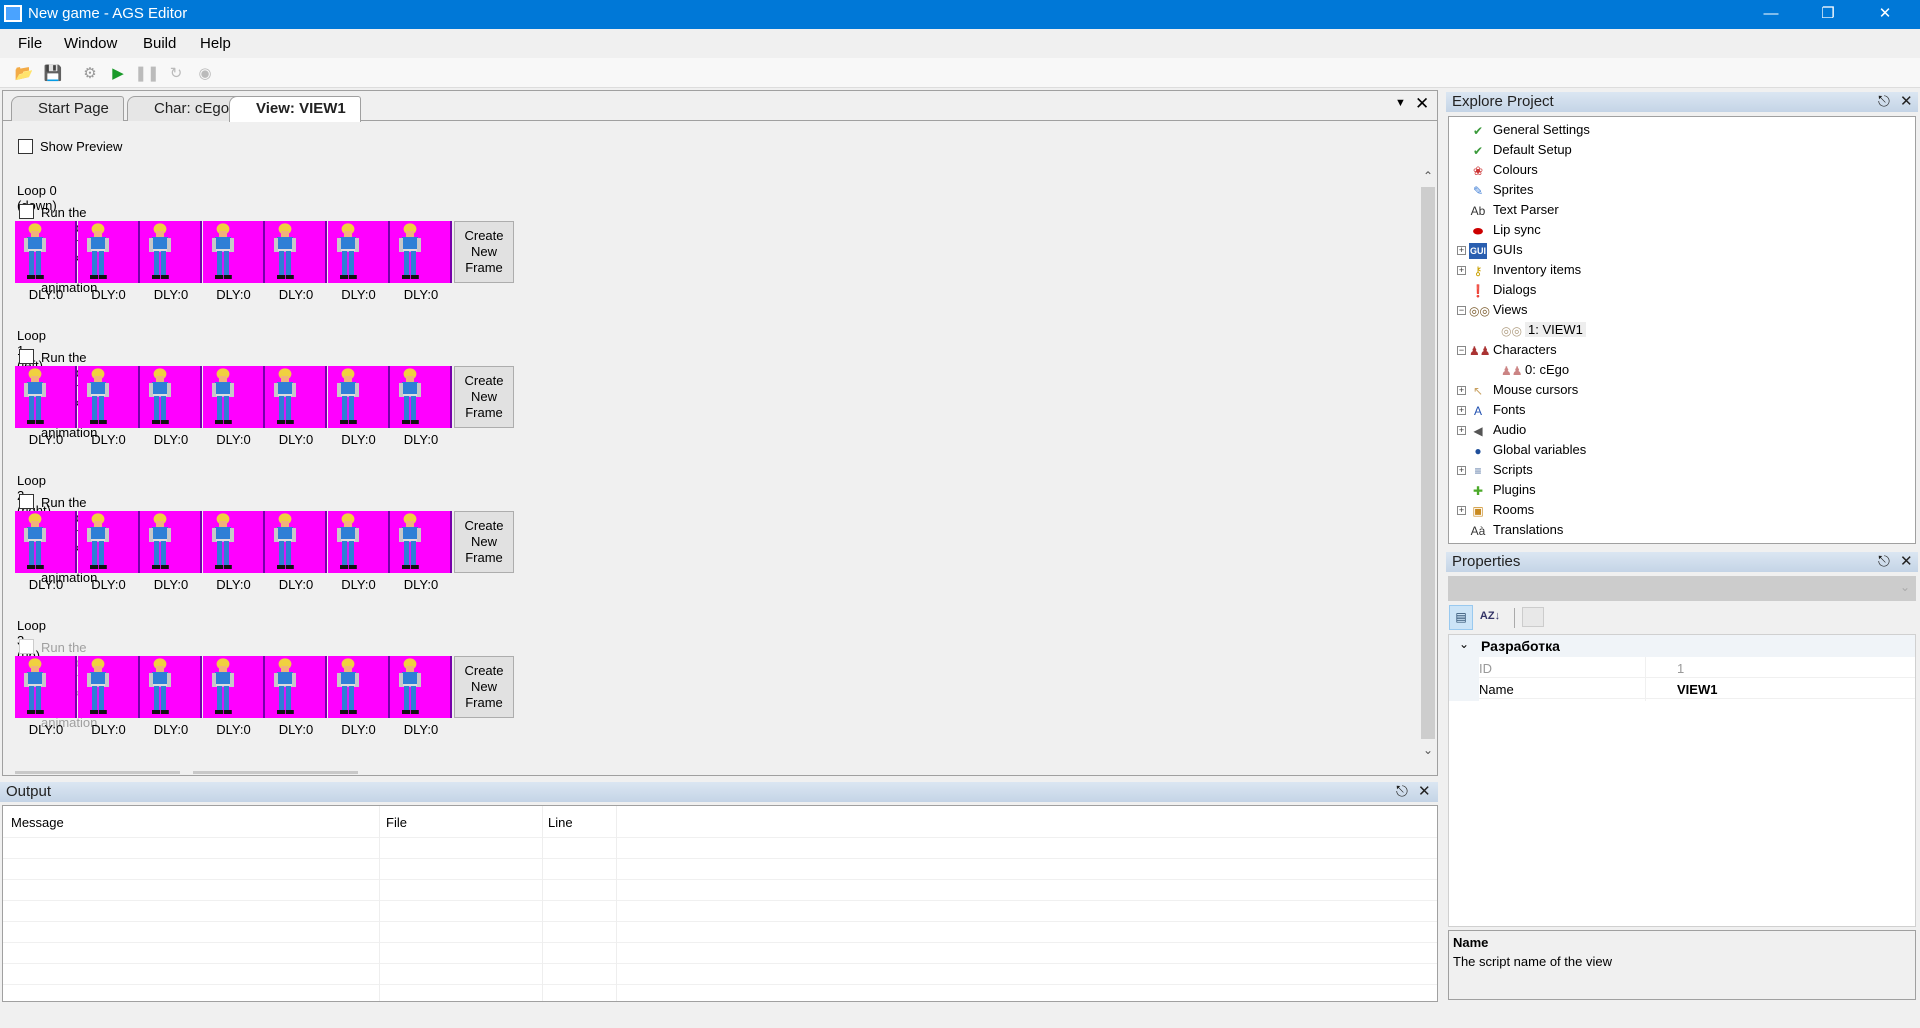  Describe the element at coordinates (1533, 617) in the screenshot. I see `property-pages-button` at that location.